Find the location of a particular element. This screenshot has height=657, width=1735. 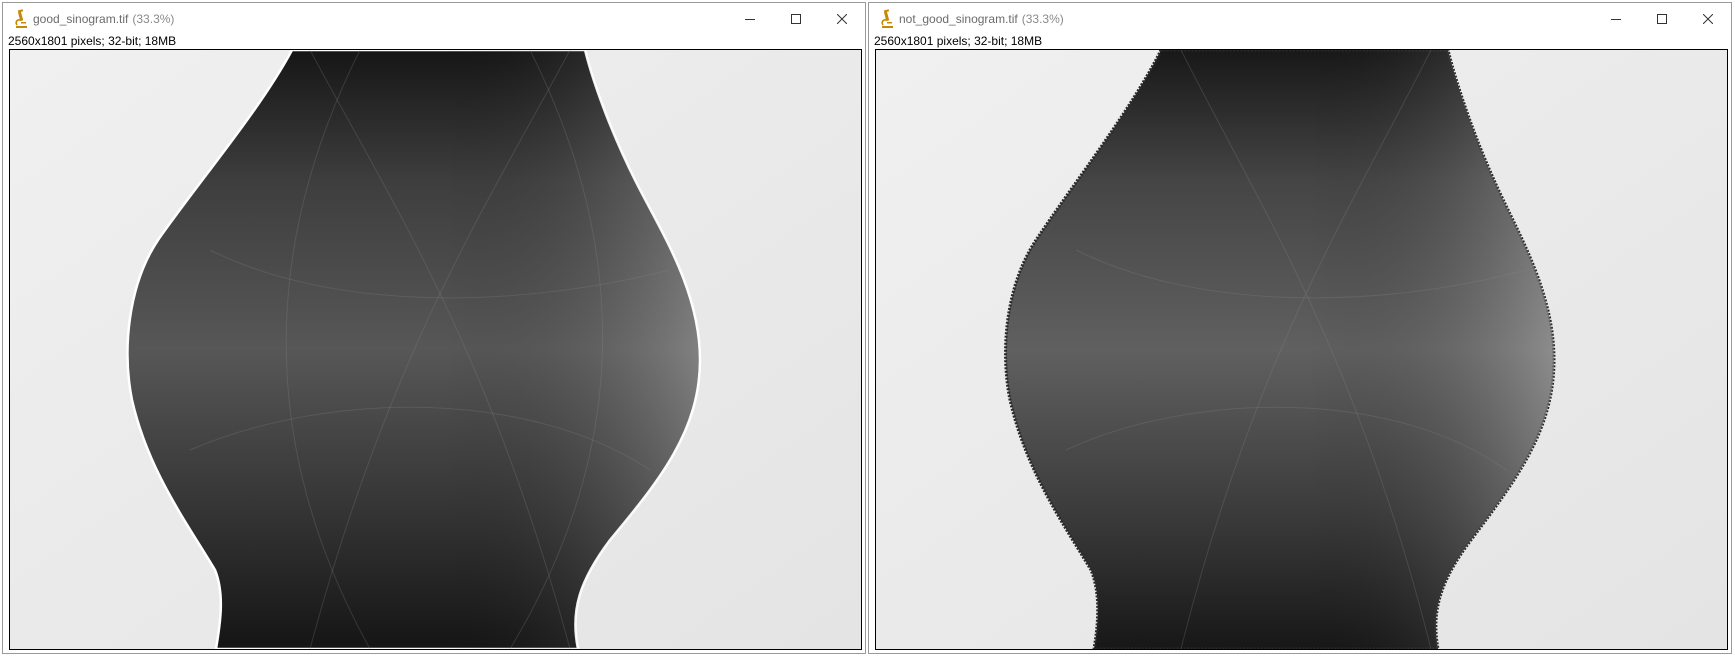

title-bar: good_sinogram.tif (33.3%) is located at coordinates (434, 19).